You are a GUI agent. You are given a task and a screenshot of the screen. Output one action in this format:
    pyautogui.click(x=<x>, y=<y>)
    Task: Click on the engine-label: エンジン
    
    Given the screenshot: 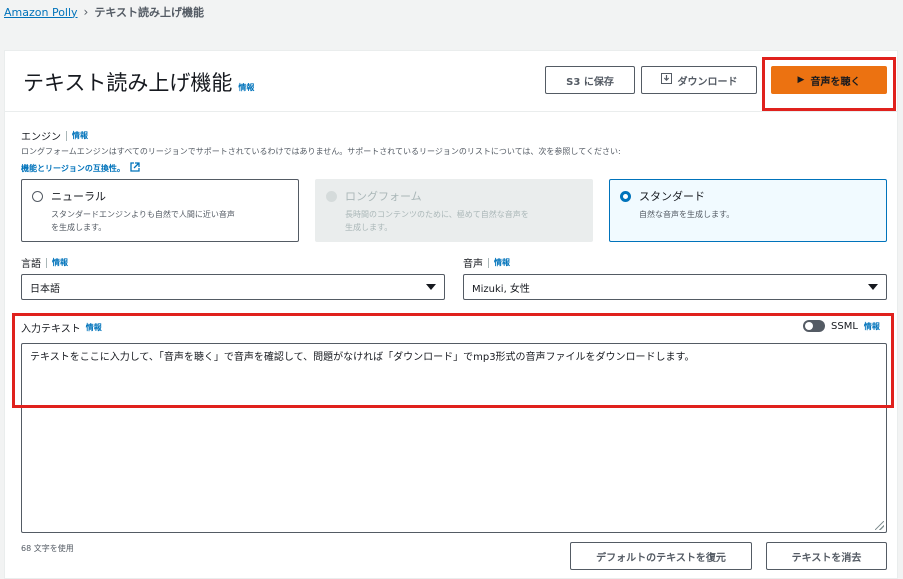 What is the action you would take?
    pyautogui.click(x=41, y=137)
    